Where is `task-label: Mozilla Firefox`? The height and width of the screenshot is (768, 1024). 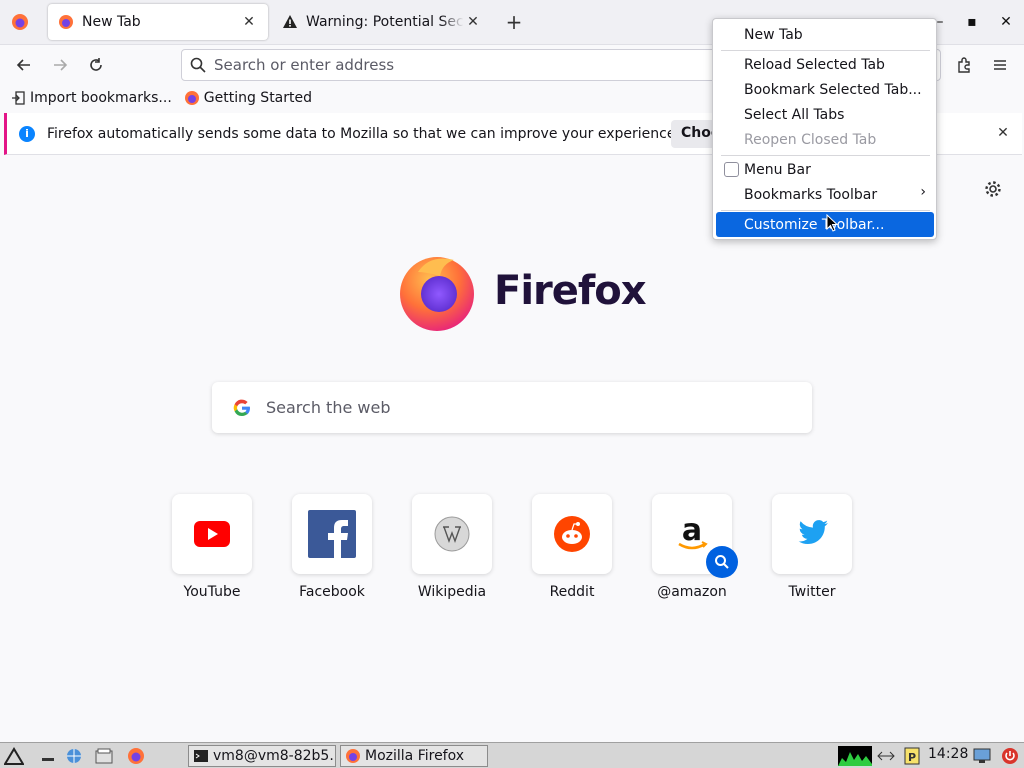
task-label: Mozilla Firefox is located at coordinates (415, 756).